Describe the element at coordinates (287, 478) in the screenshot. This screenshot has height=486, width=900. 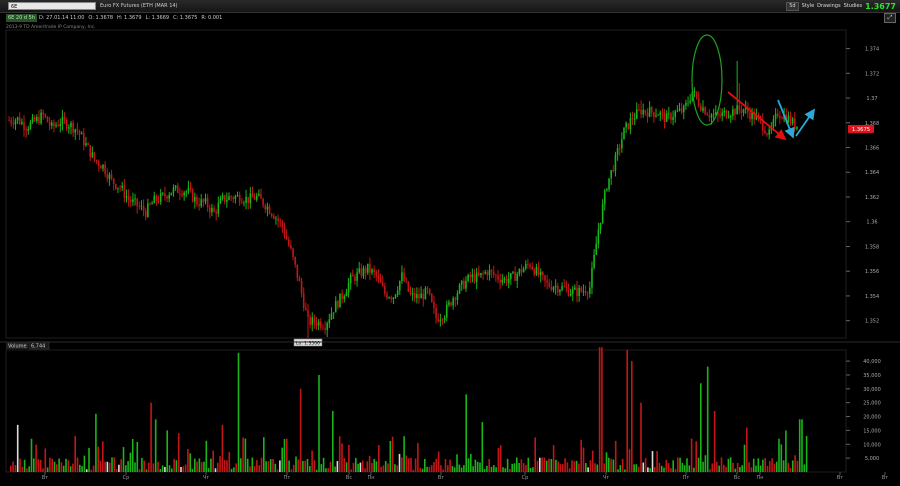
I see `x-axis-label: Пт` at that location.